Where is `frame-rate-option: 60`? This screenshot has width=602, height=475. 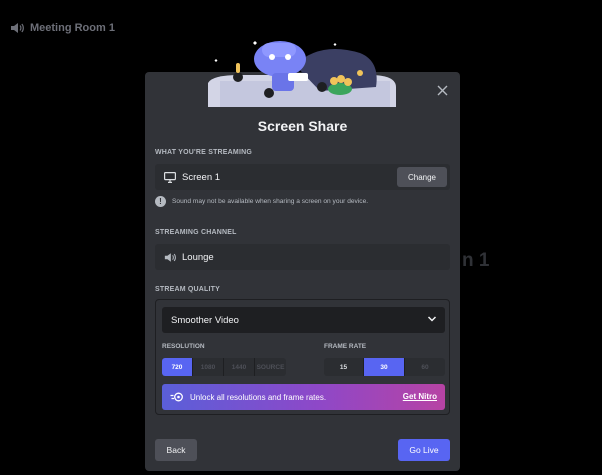
frame-rate-option: 60 is located at coordinates (425, 367).